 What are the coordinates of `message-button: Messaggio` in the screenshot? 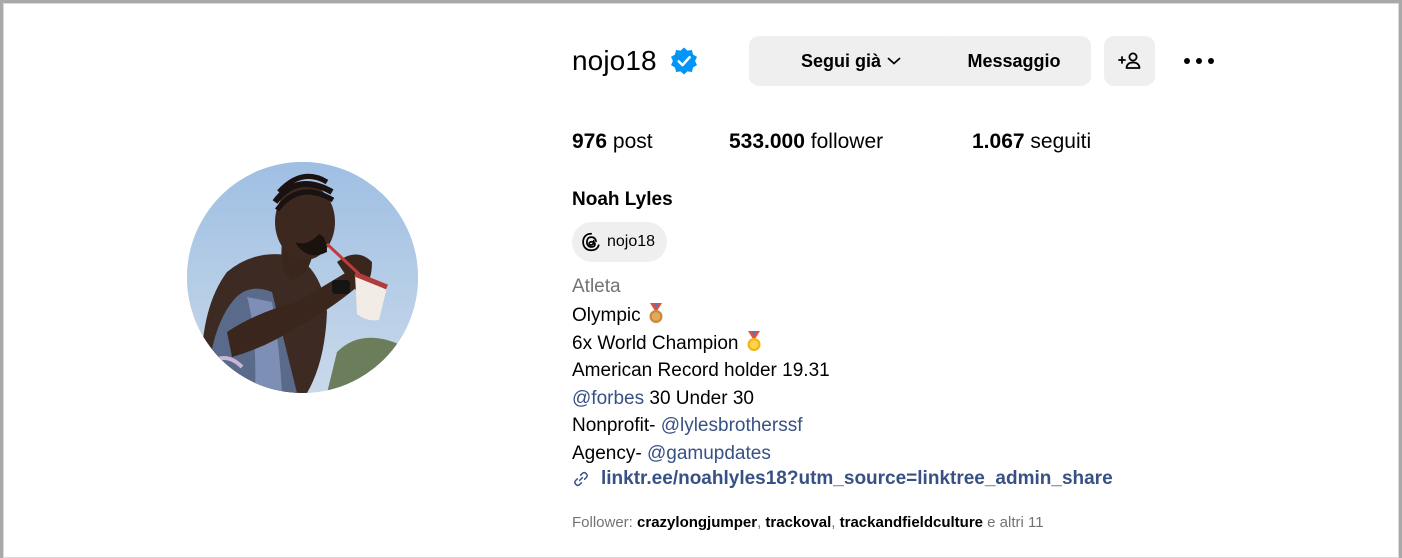 It's located at (1014, 61).